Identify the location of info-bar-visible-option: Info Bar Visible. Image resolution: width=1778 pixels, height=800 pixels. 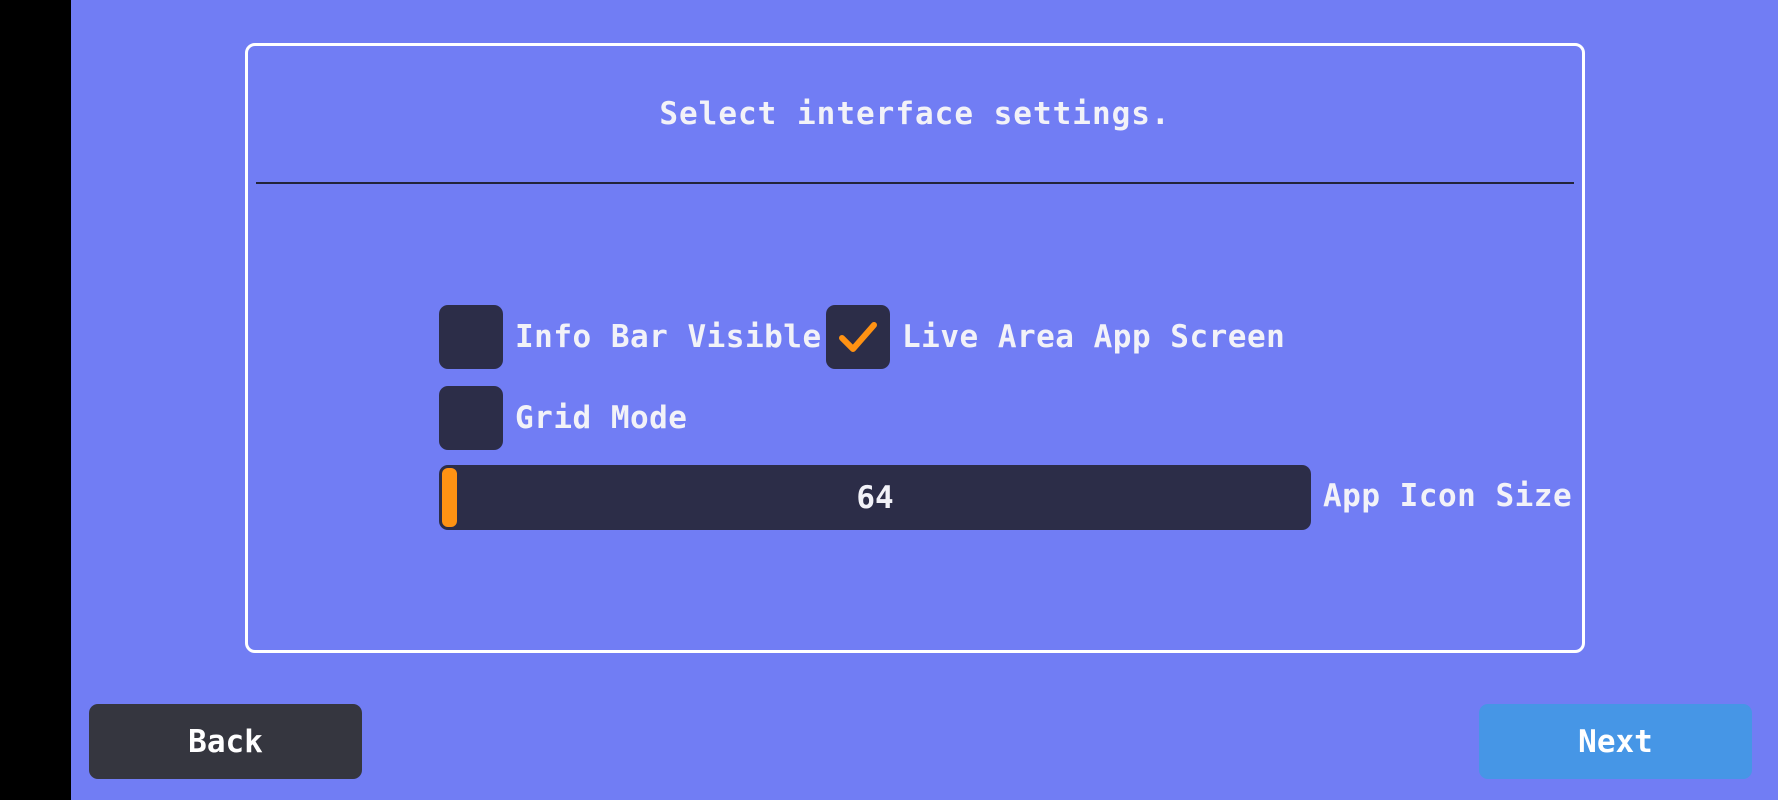
(630, 337).